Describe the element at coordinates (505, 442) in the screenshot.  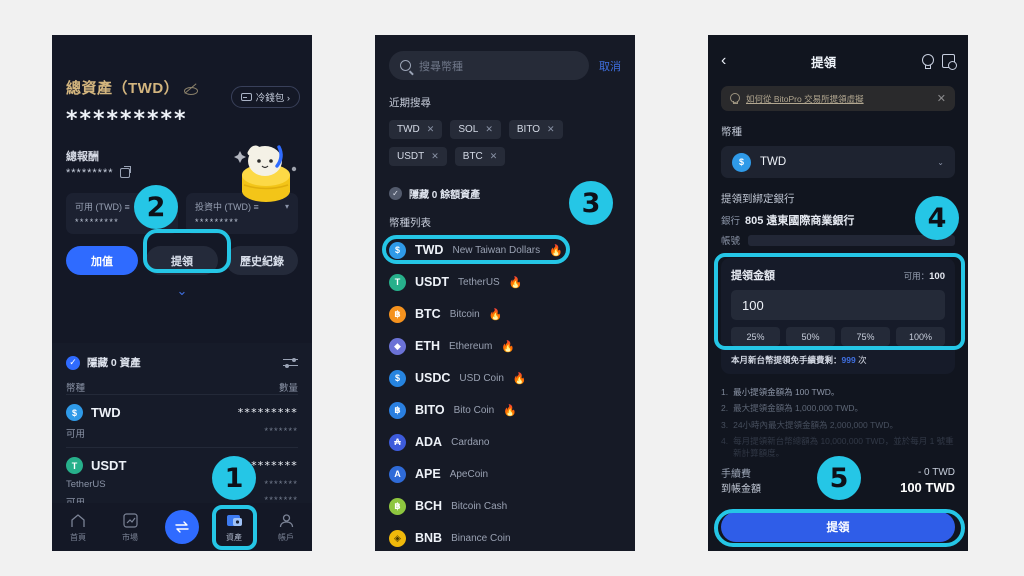
I see `list-item: ₳ ADA Cardano` at that location.